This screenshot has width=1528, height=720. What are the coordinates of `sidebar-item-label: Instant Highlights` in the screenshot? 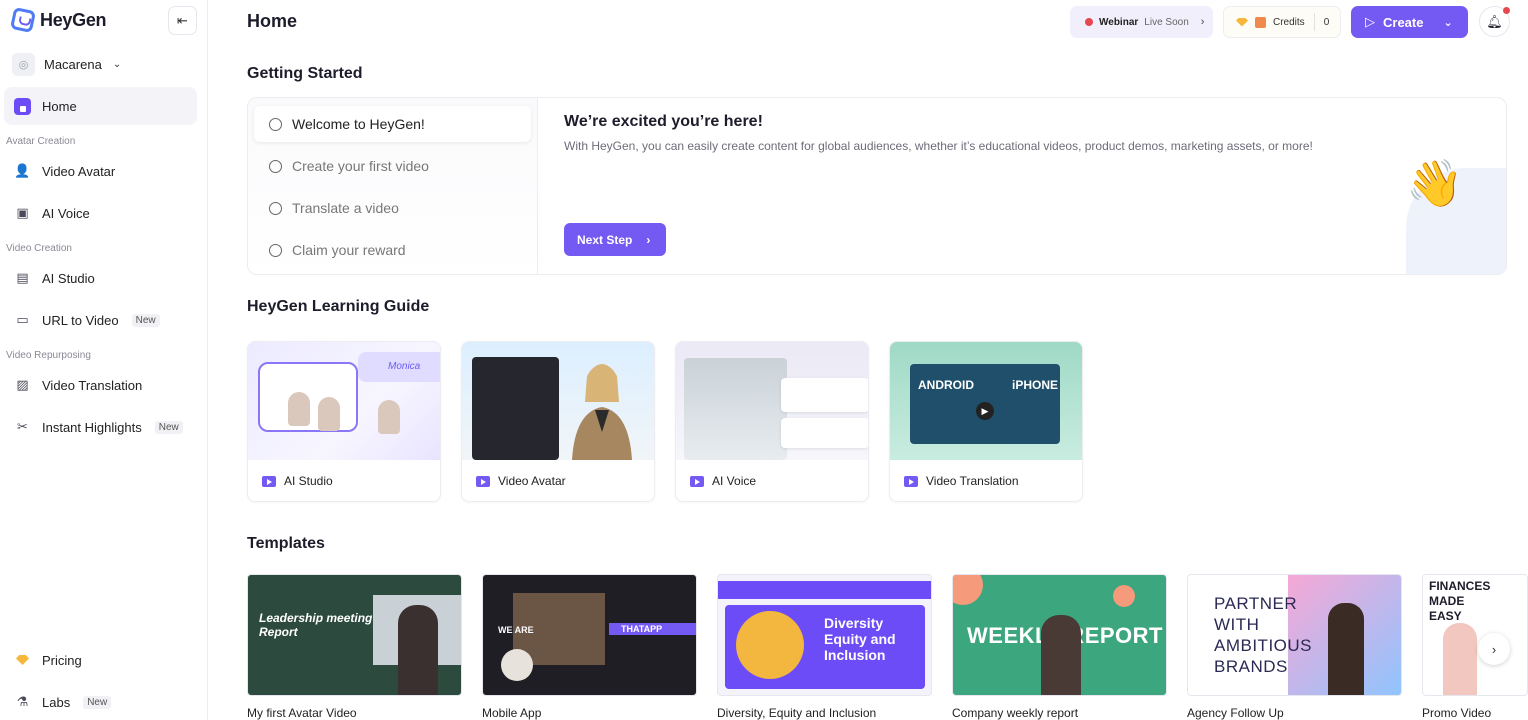 It's located at (92, 427).